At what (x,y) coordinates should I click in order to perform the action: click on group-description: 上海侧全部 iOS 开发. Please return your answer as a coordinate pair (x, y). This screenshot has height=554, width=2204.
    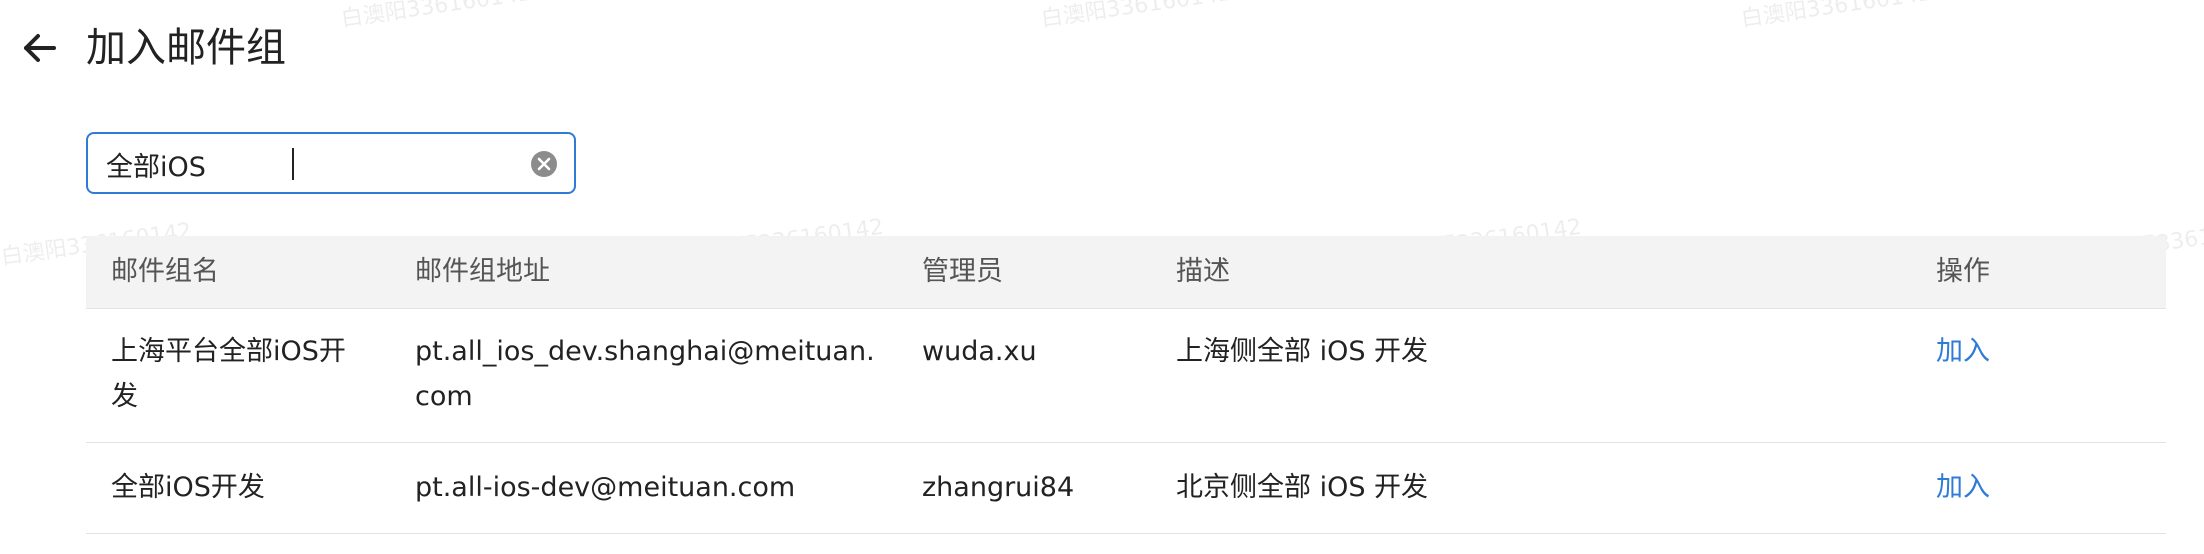
    Looking at the image, I should click on (1302, 351).